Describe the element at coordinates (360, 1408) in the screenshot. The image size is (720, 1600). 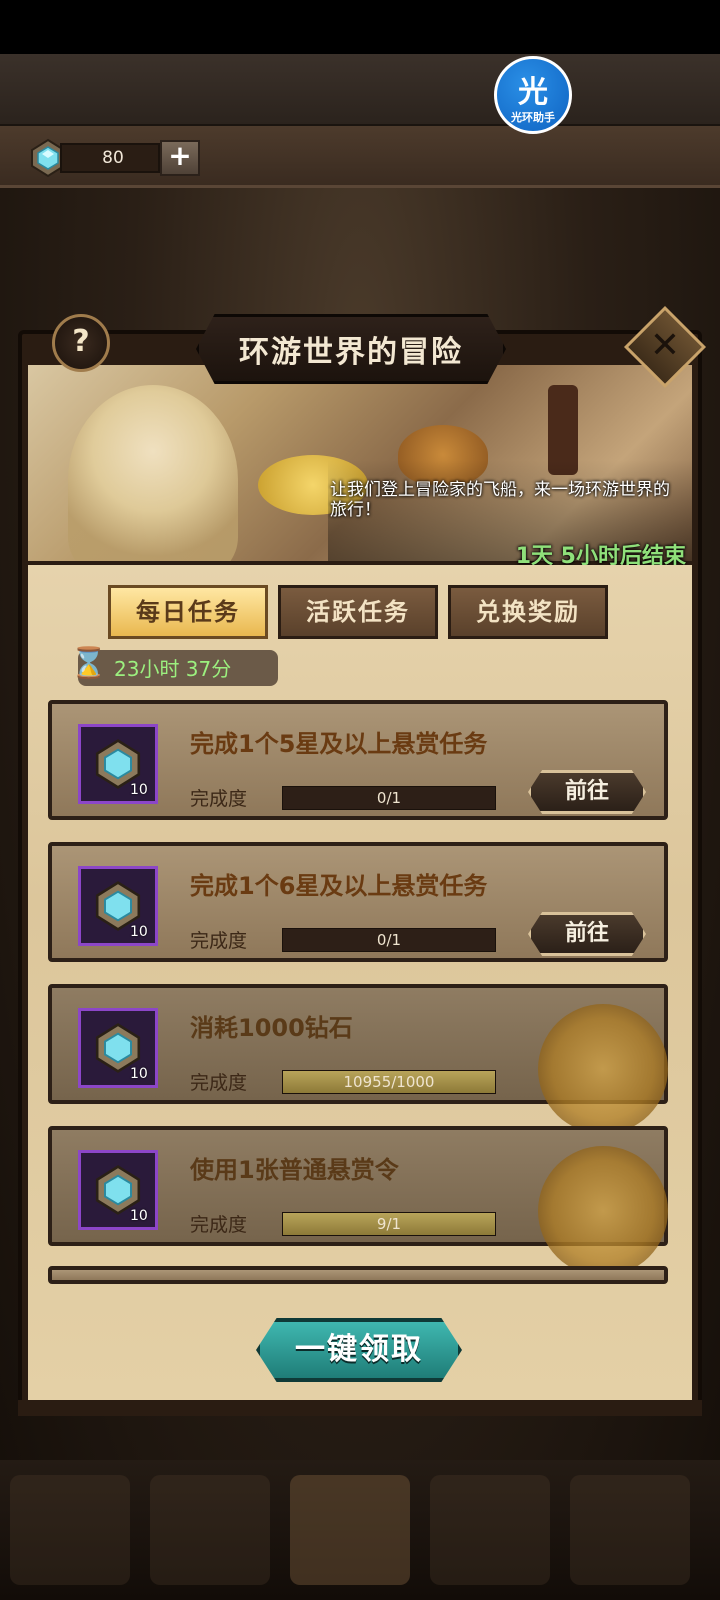
I see `panel-bottom-border` at that location.